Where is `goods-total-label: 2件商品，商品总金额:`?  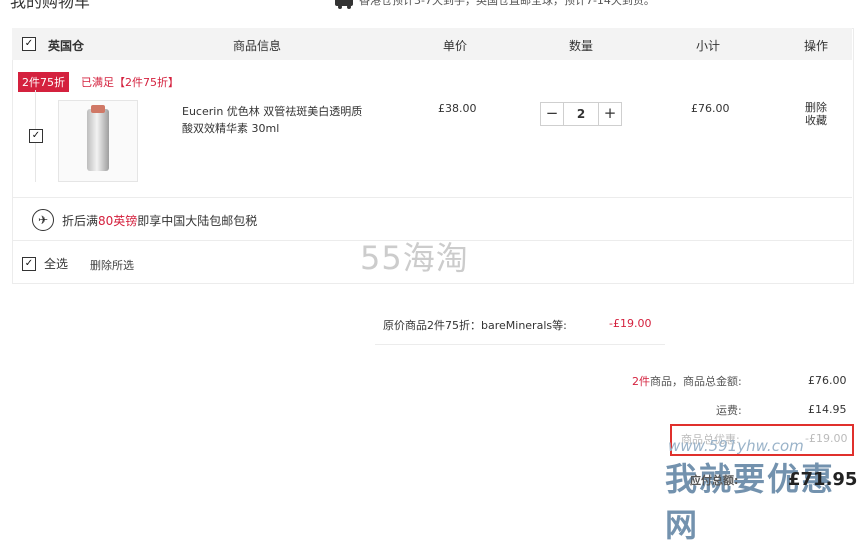
goods-total-label: 2件商品，商品总金额: is located at coordinates (687, 381).